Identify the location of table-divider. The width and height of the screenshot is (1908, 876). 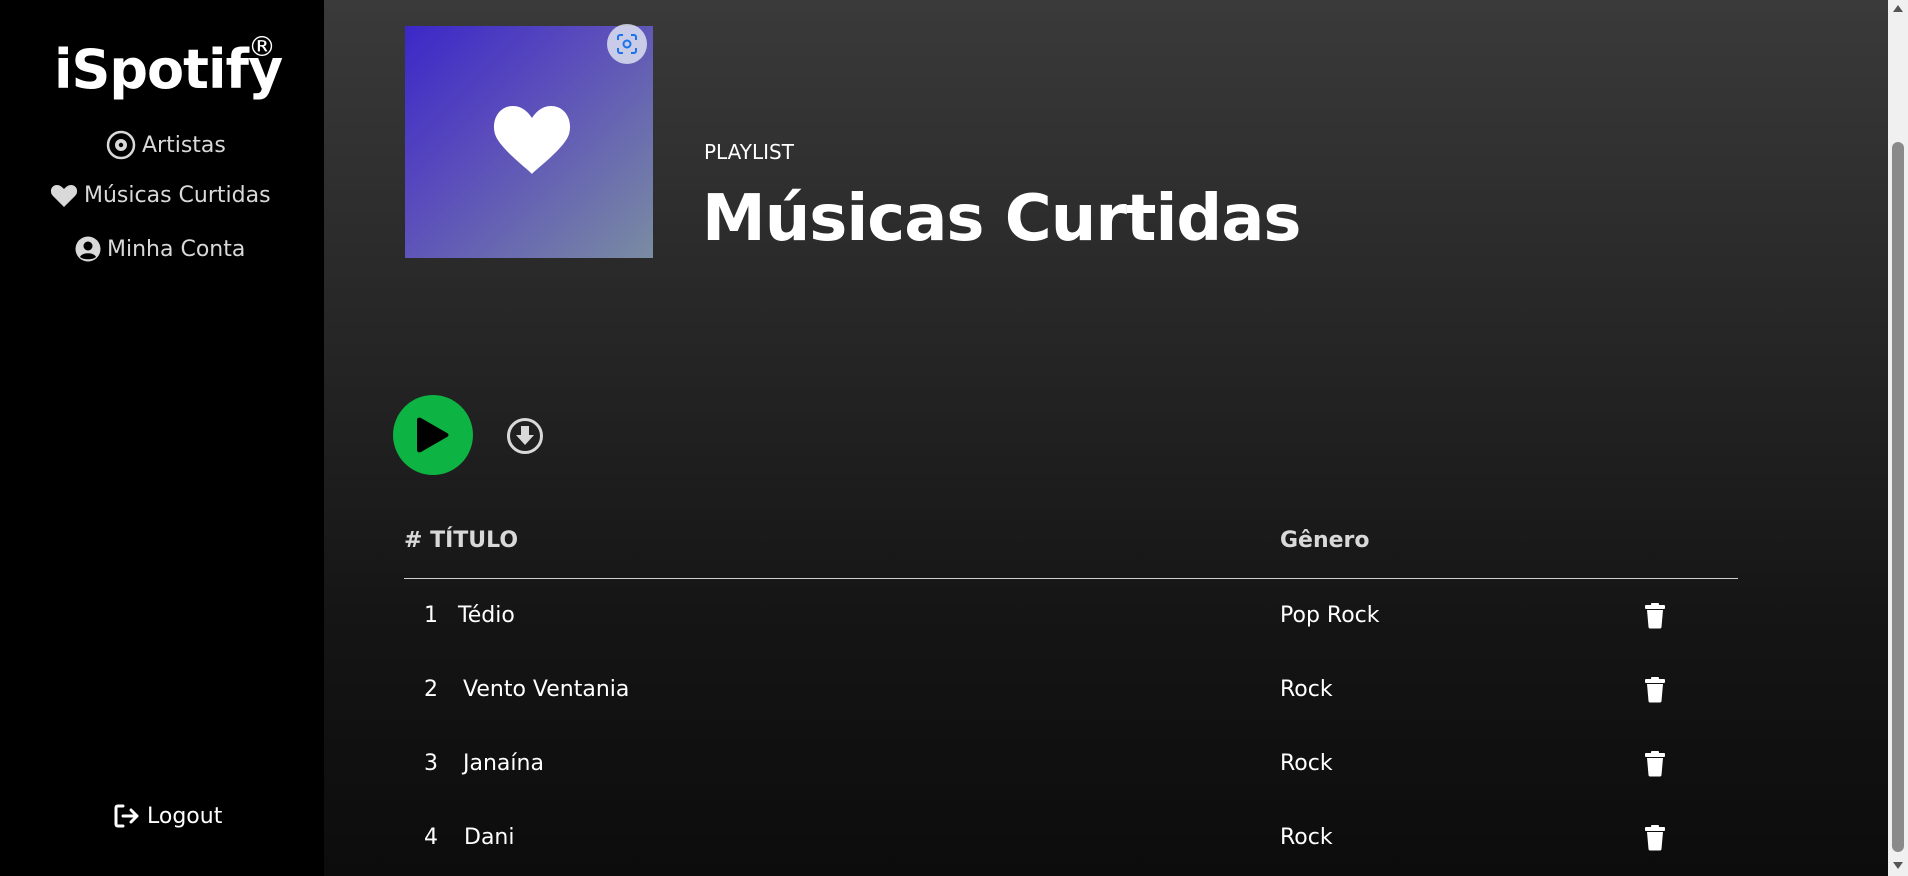
(1071, 578).